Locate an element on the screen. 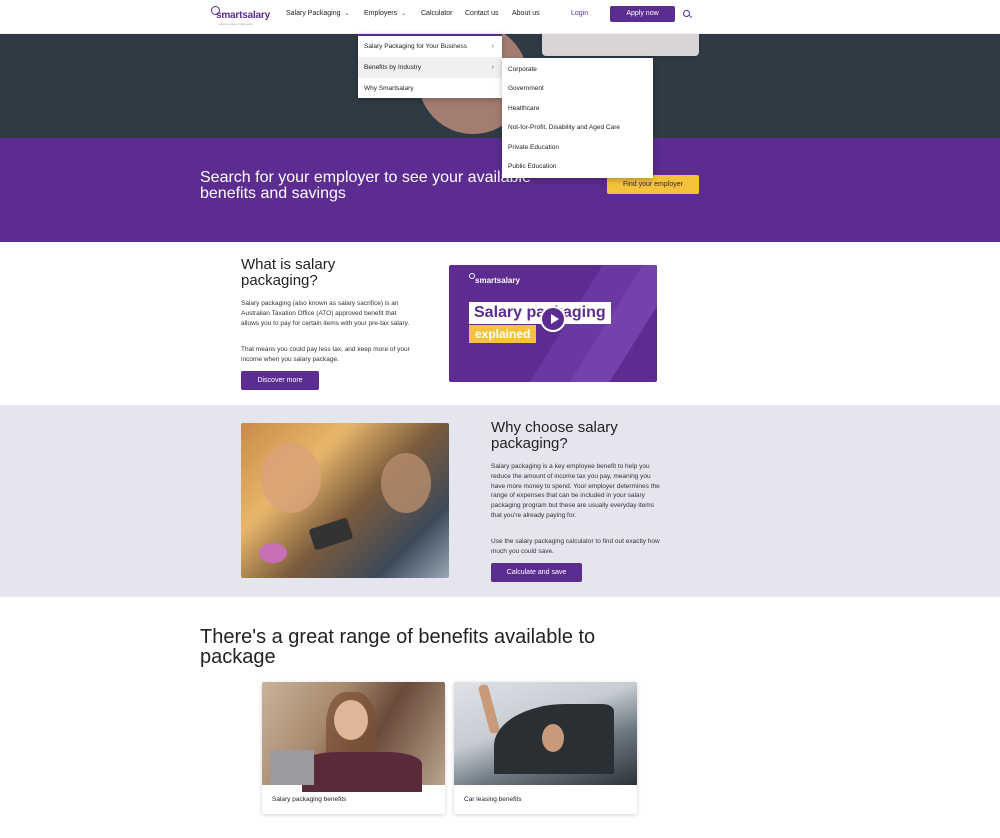  benefit-card-salary-packaging: Salary packaging benefits is located at coordinates (353, 748).